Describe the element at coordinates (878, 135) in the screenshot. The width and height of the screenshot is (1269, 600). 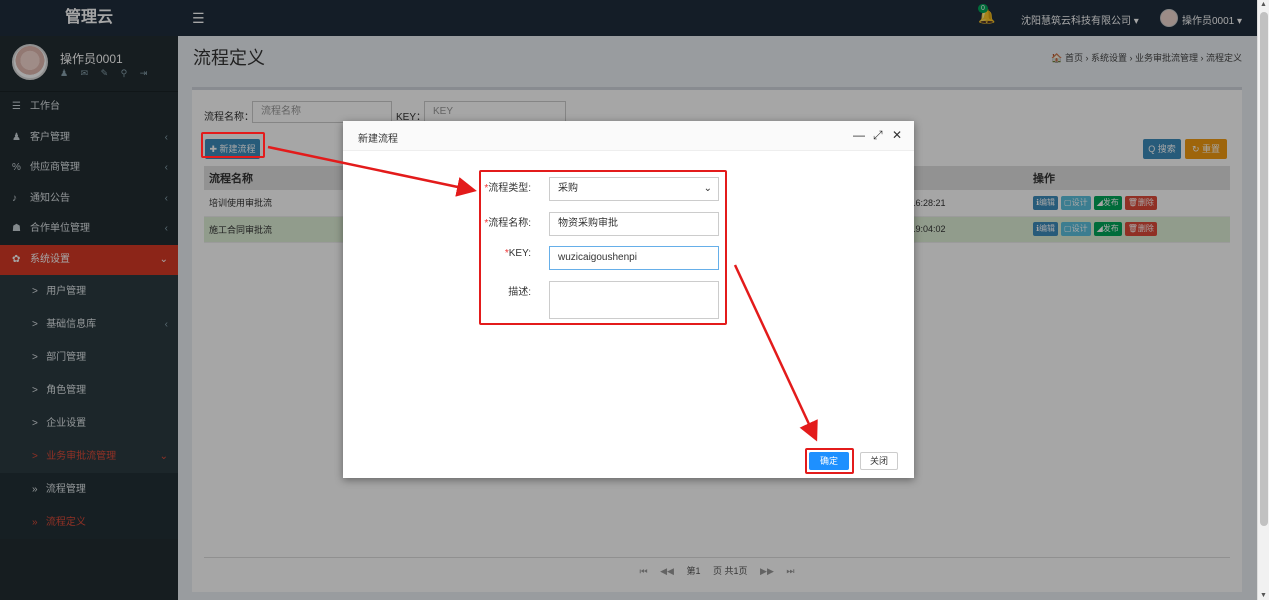
I see `maximize-icon: ⤢` at that location.